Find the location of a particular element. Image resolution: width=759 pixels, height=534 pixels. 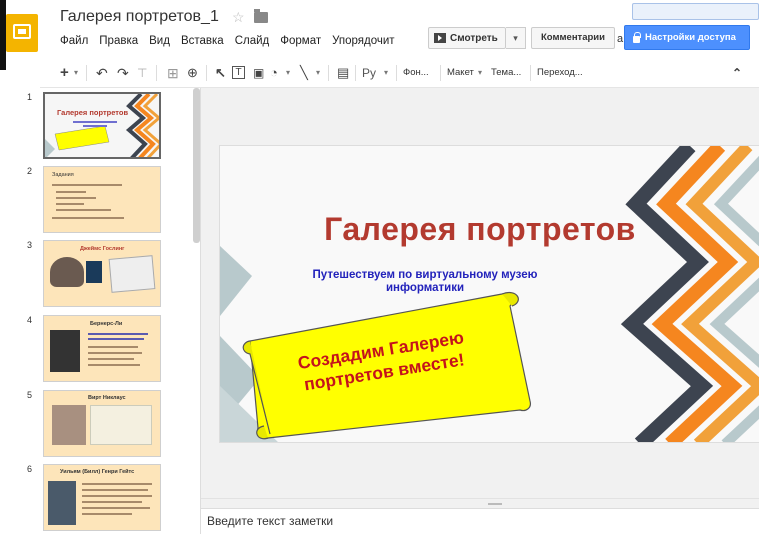

speaker-notes-placeholder: Введите текст заметки is located at coordinates (270, 521).